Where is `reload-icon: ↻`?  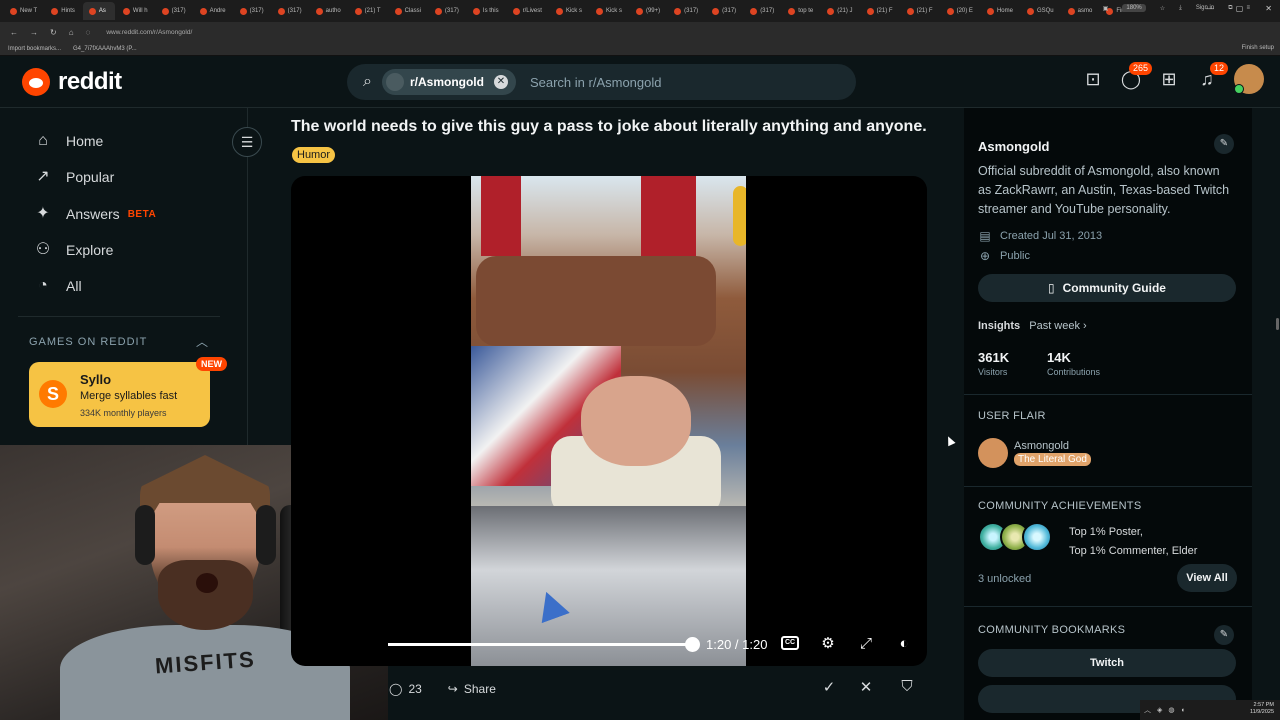
reload-icon: ↻ is located at coordinates (53, 32).